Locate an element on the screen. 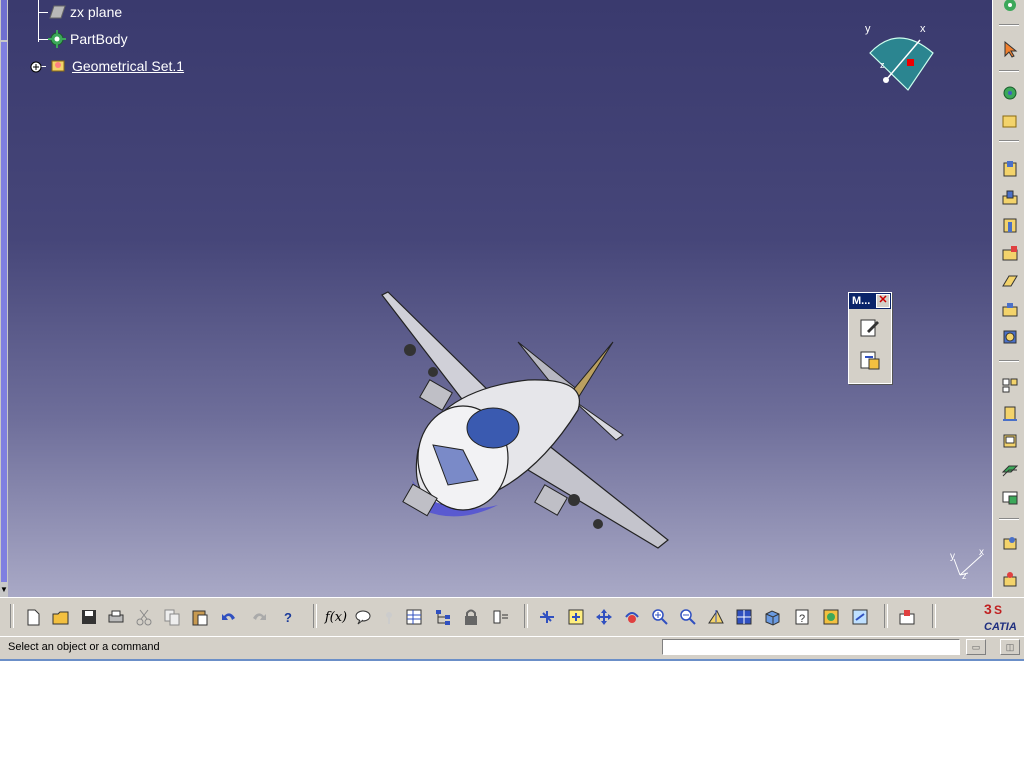 The image size is (1024, 768). table-button is located at coordinates (414, 617).